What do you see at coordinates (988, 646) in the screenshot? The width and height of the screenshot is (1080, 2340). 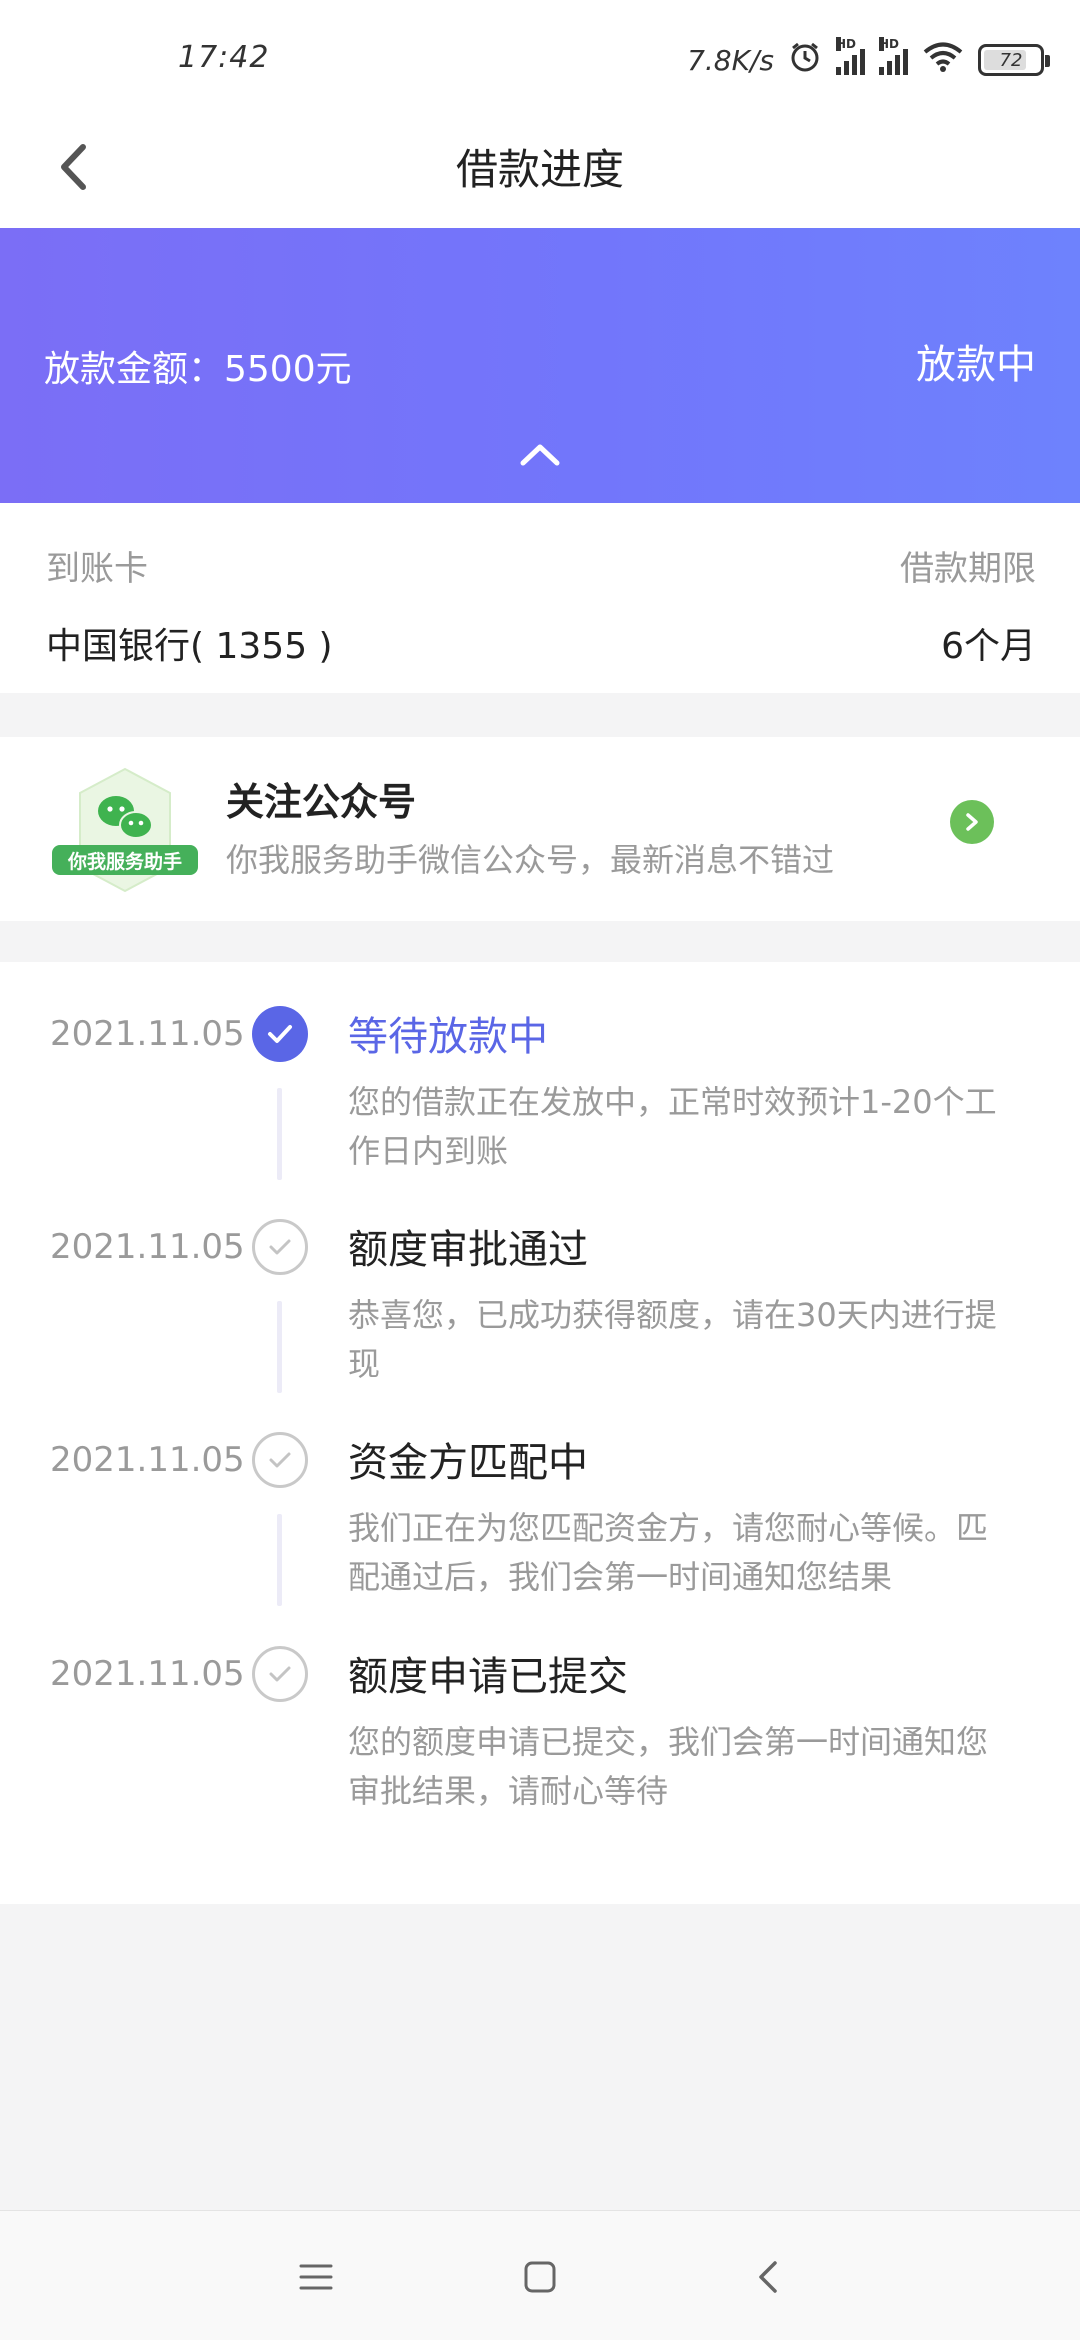 I see `term-value: 6个月` at bounding box center [988, 646].